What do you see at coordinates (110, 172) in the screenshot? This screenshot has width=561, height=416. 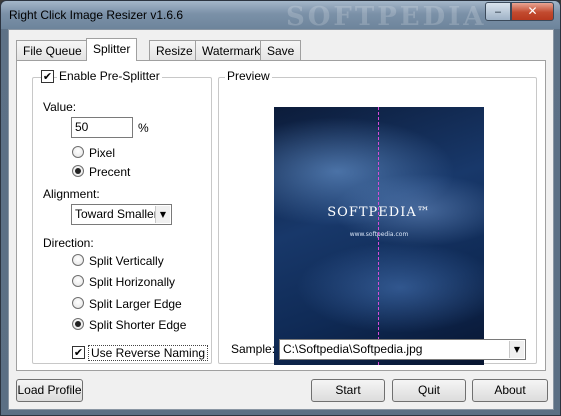 I see `unit-label-precent: Precent` at bounding box center [110, 172].